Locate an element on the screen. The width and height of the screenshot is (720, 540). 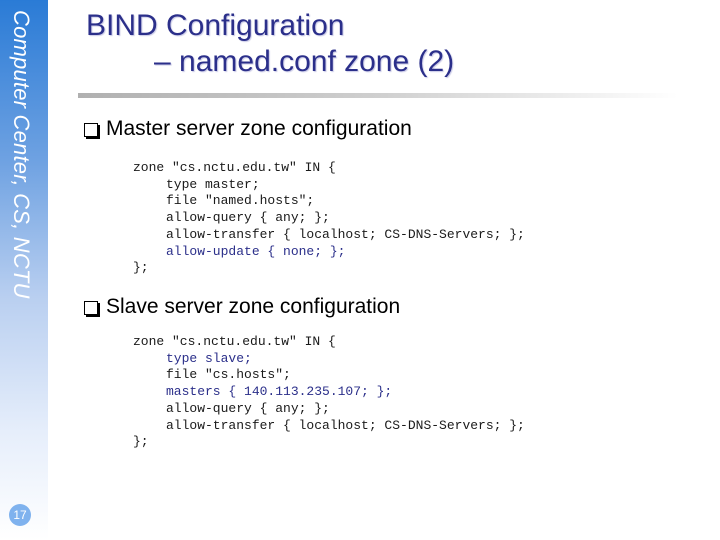
slide-title-line1: BIND Configuration is located at coordinates (215, 25).